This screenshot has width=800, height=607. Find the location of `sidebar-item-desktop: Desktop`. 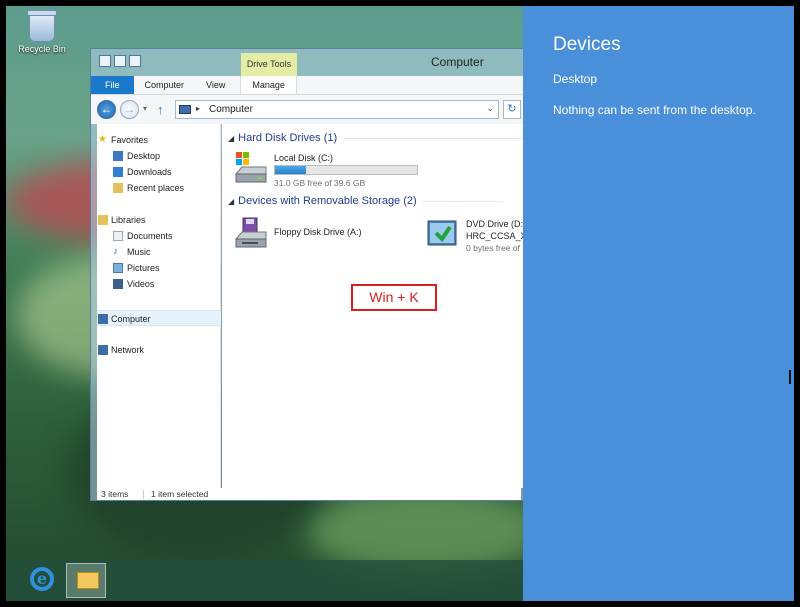

sidebar-item-desktop: Desktop is located at coordinates (159, 156).